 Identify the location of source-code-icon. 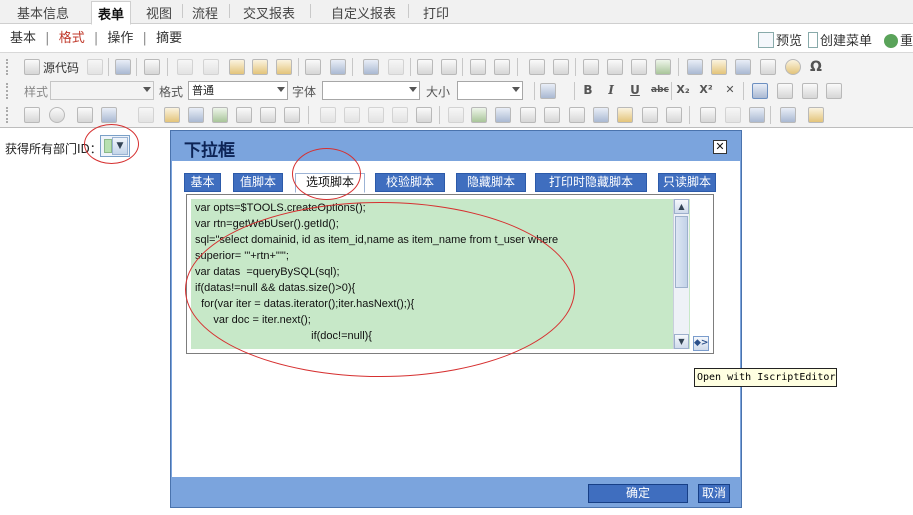
(32, 67).